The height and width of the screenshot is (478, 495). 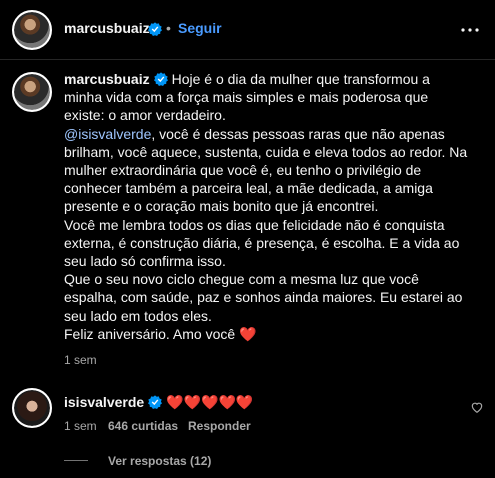 What do you see at coordinates (143, 426) in the screenshot?
I see `comment-likes: 646 curtidas` at bounding box center [143, 426].